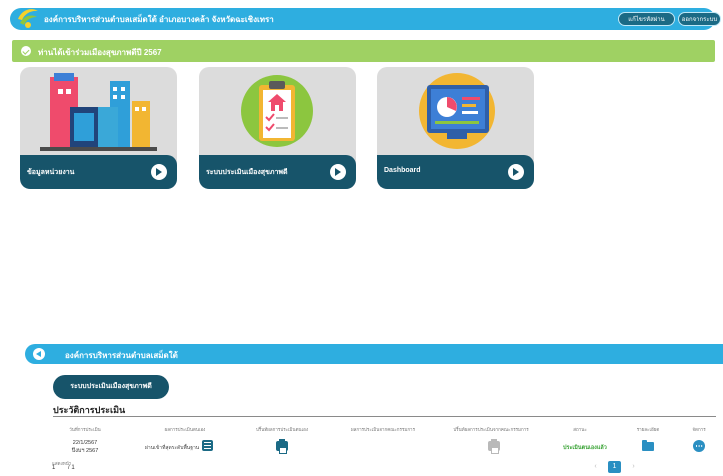 The height and width of the screenshot is (476, 723). I want to click on joined-notice-banner: ท่านได้เข้าร่วมเมืองสุขภาพดีปี 2567, so click(363, 51).